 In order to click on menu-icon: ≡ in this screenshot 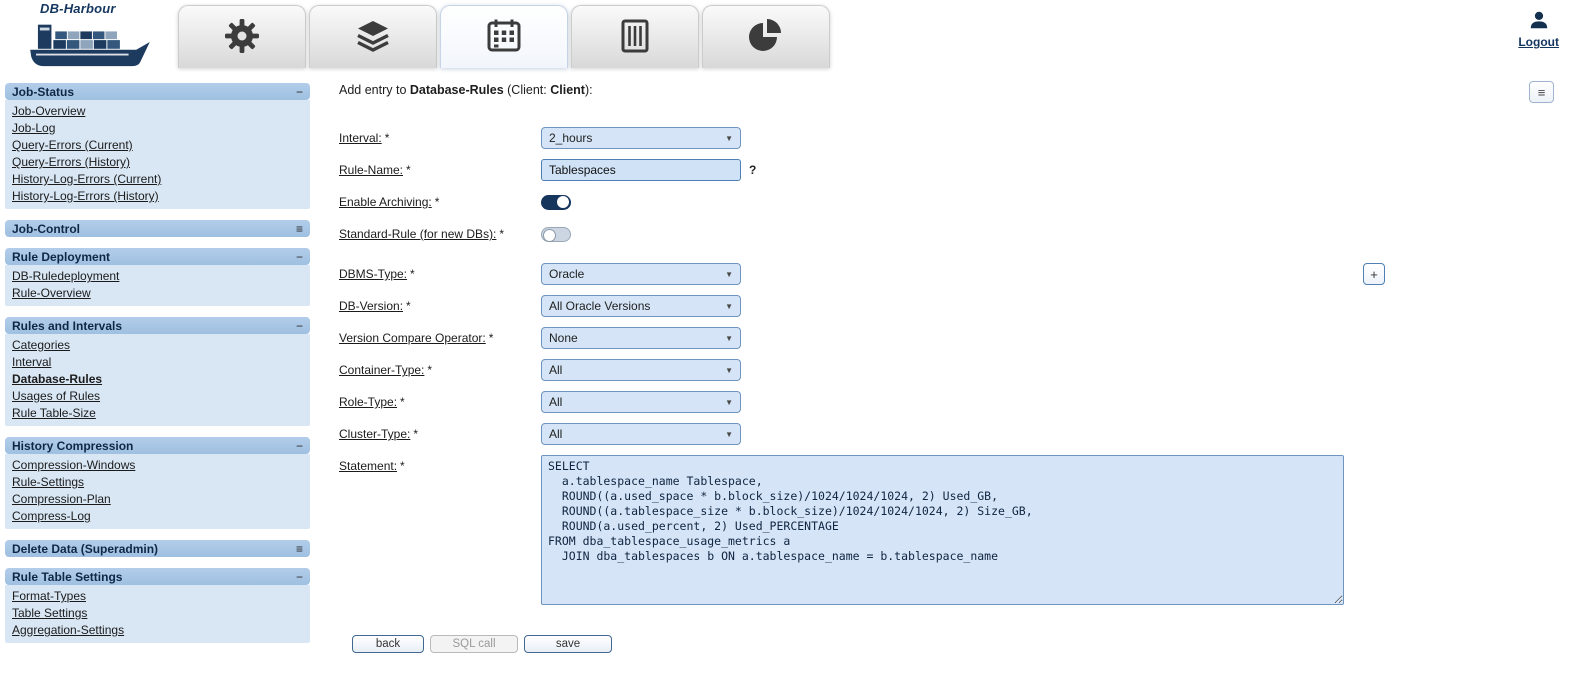, I will do `click(1541, 92)`.